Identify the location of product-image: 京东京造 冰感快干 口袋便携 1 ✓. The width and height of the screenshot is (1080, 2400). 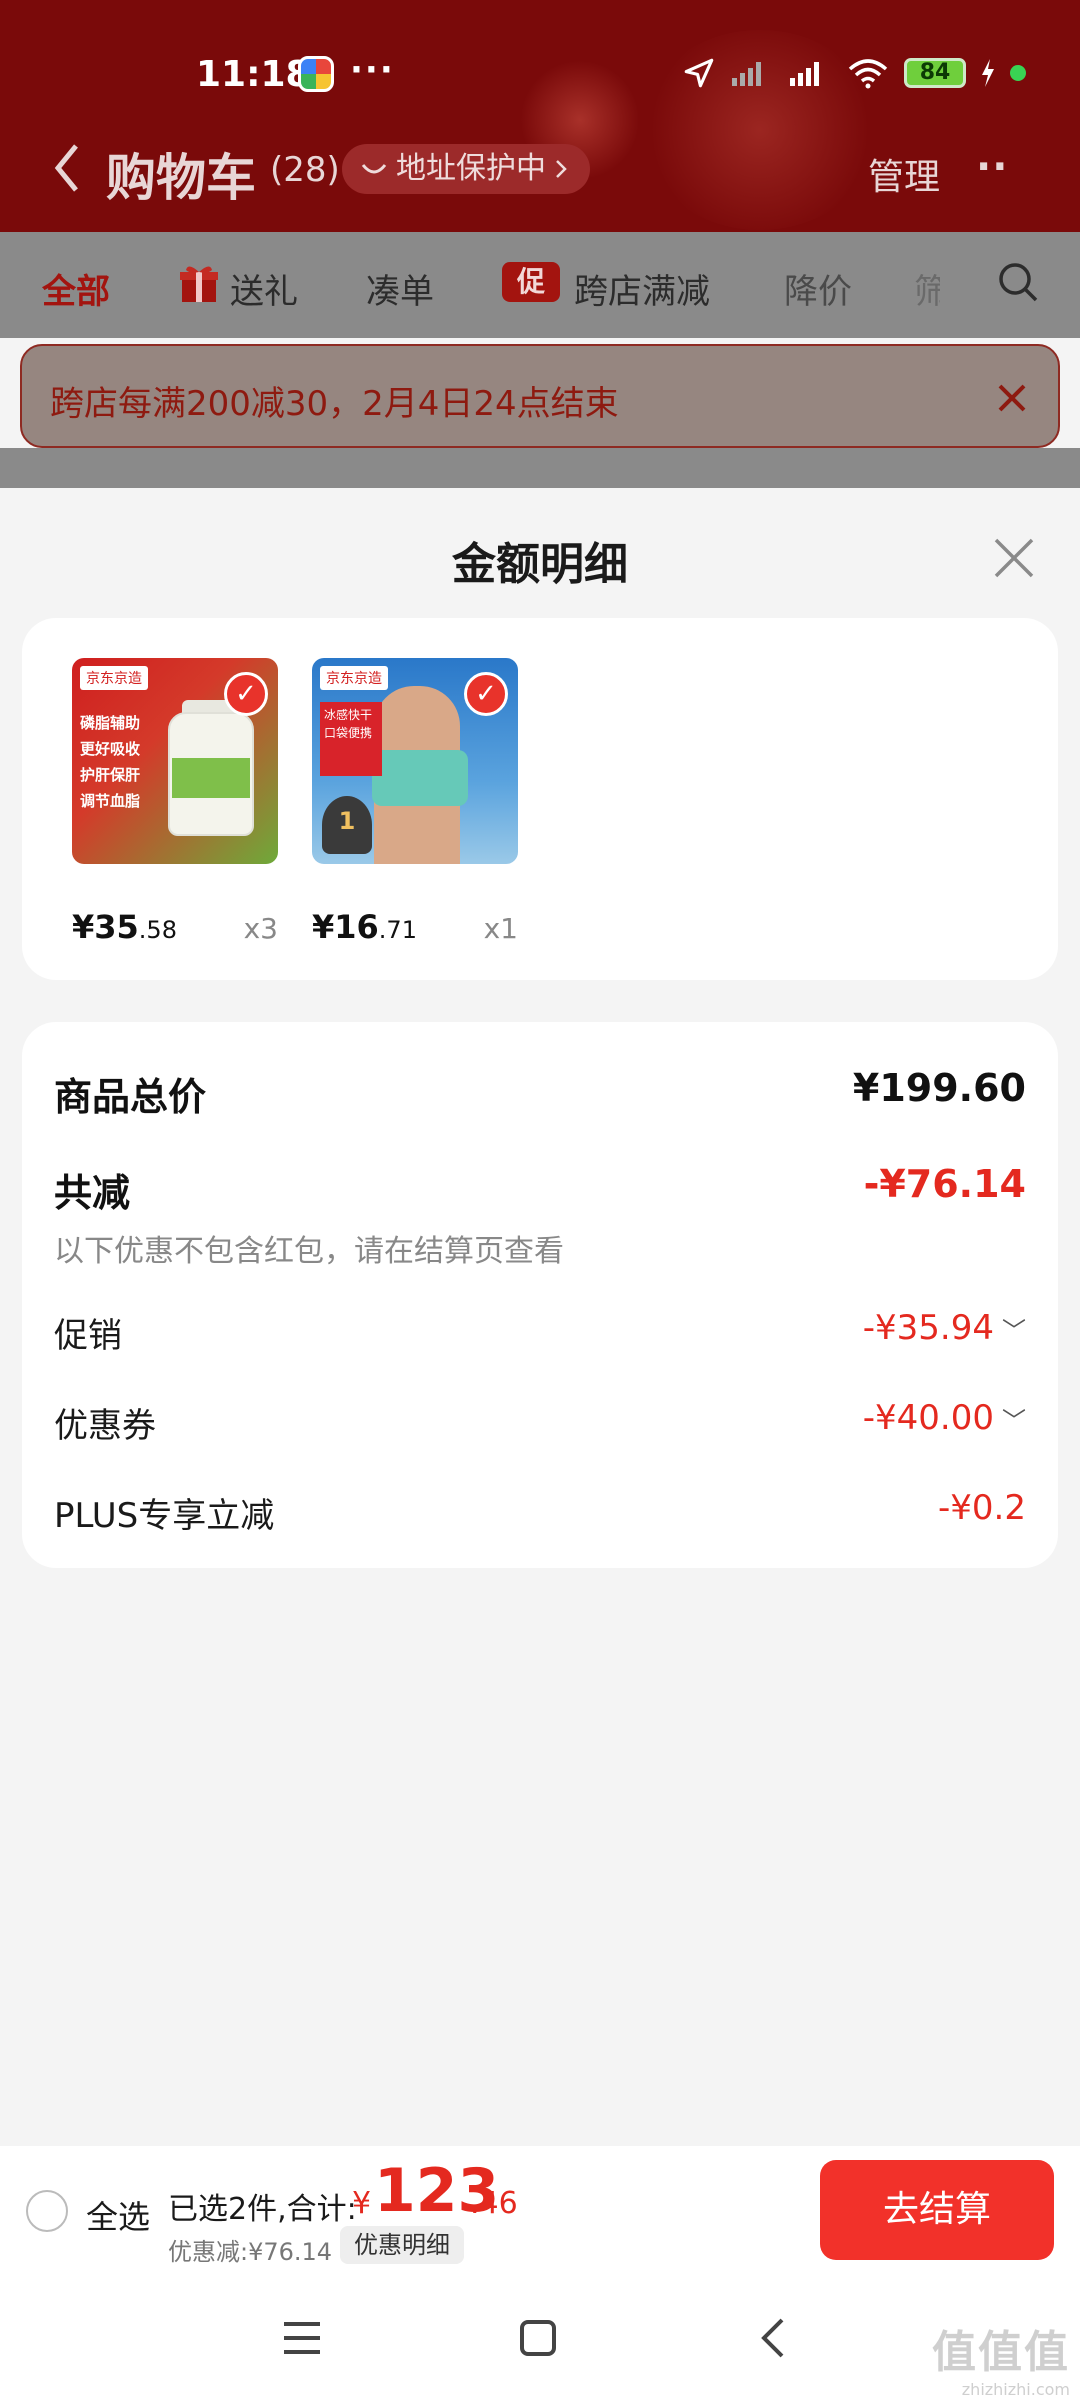
(415, 761).